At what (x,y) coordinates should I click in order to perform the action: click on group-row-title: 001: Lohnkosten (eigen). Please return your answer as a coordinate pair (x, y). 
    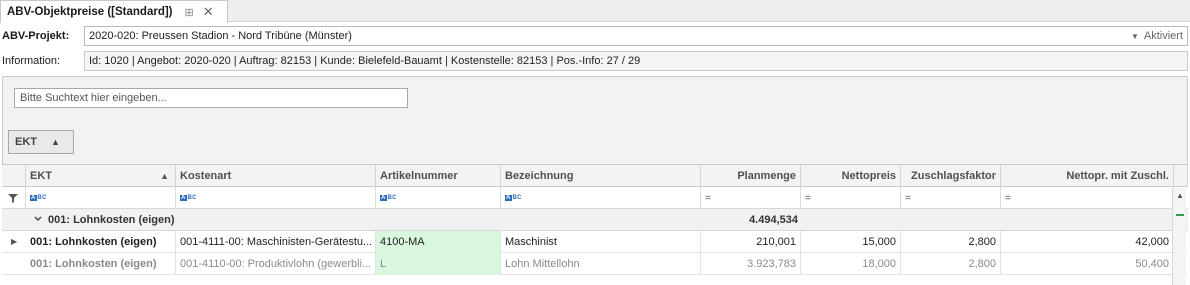
    Looking at the image, I should click on (111, 220).